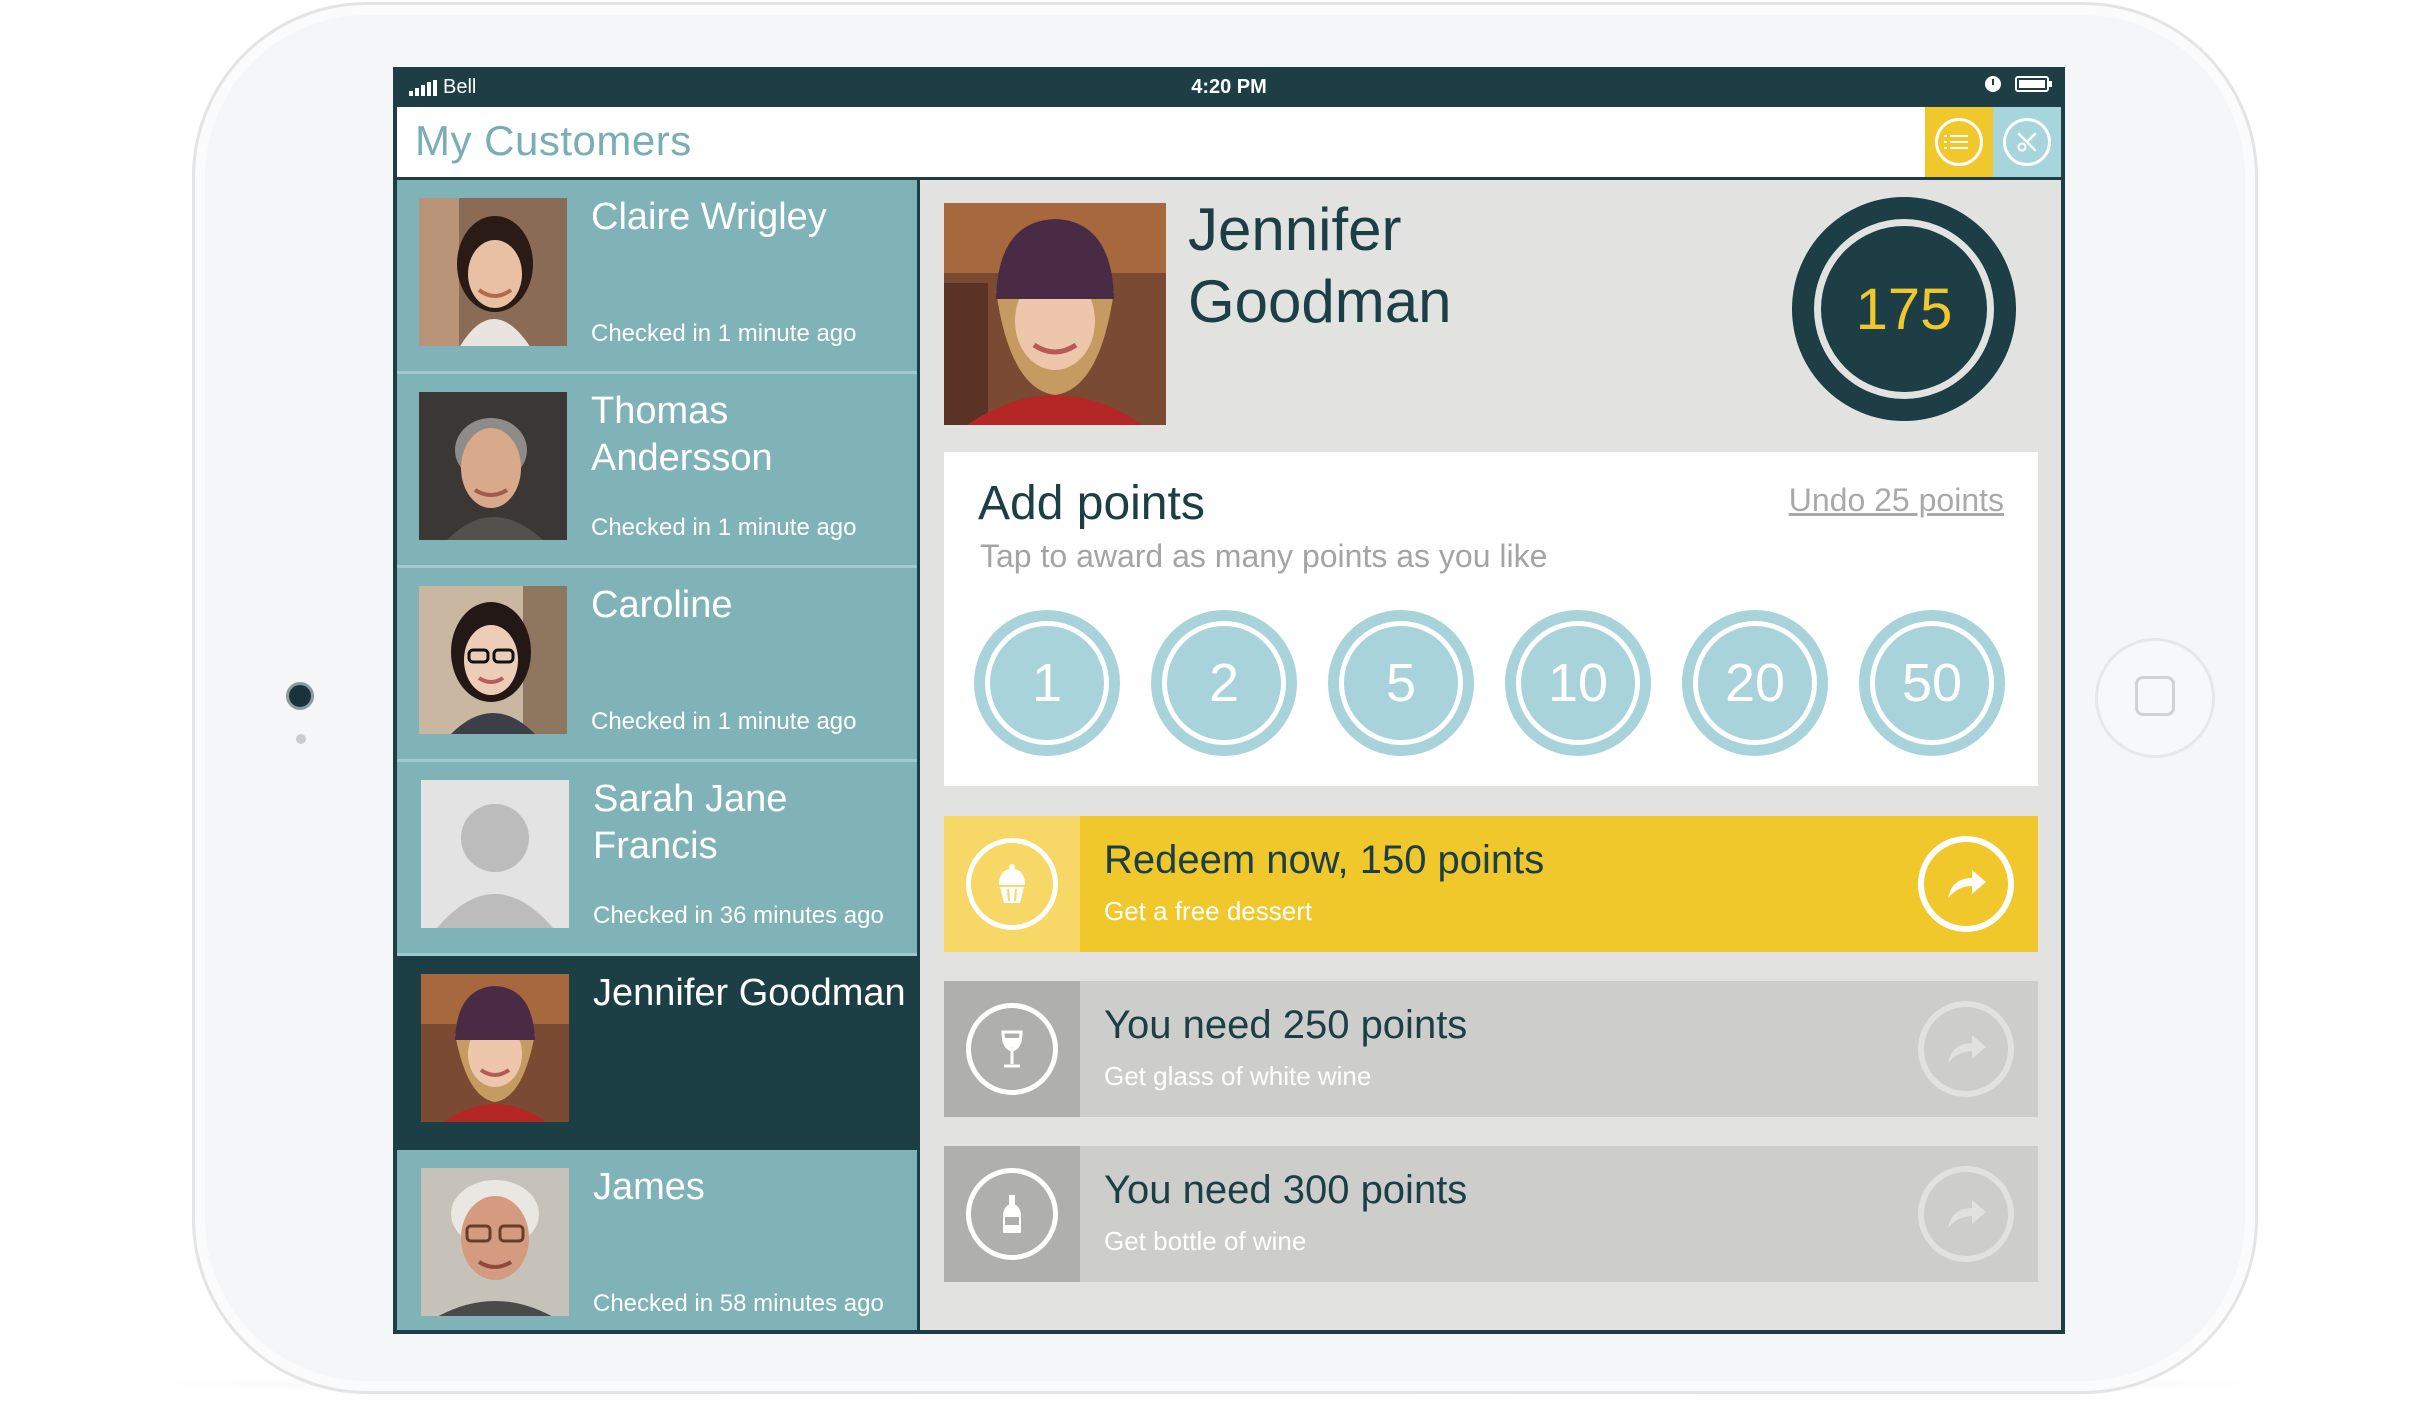 The width and height of the screenshot is (2418, 1401). Describe the element at coordinates (649, 1187) in the screenshot. I see `customer-name: James` at that location.